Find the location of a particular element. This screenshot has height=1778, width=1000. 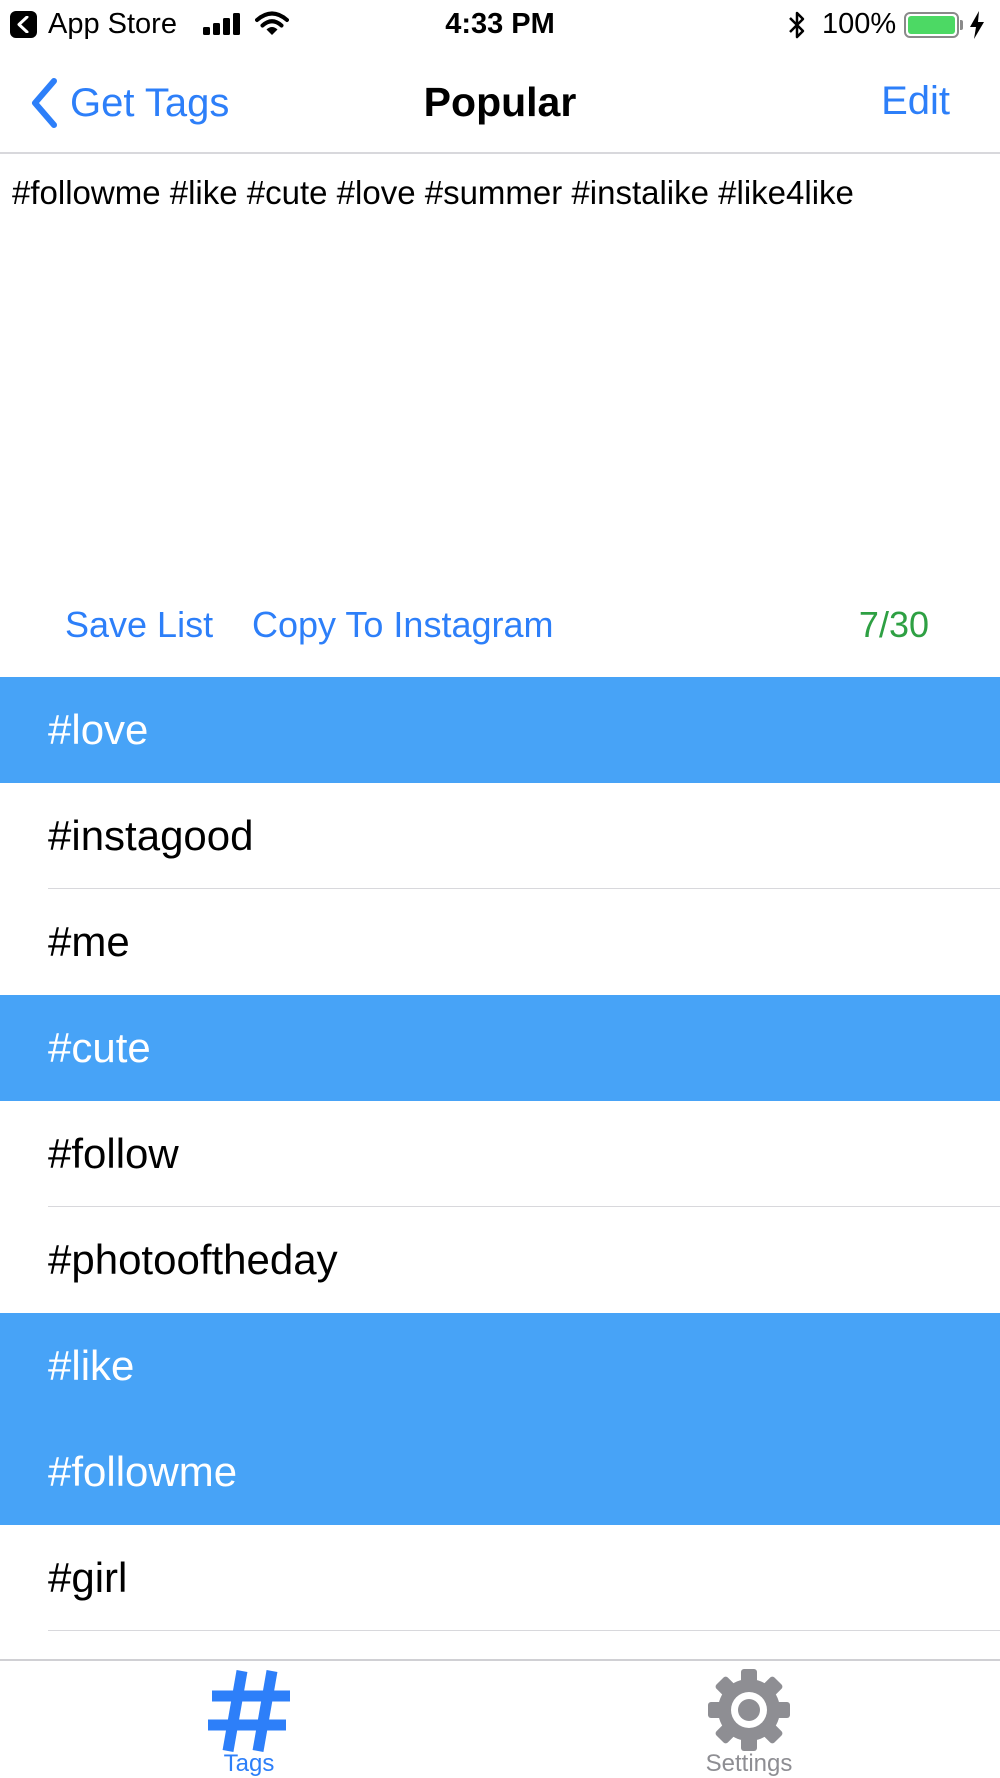

tag-label: #instagood is located at coordinates (151, 835).